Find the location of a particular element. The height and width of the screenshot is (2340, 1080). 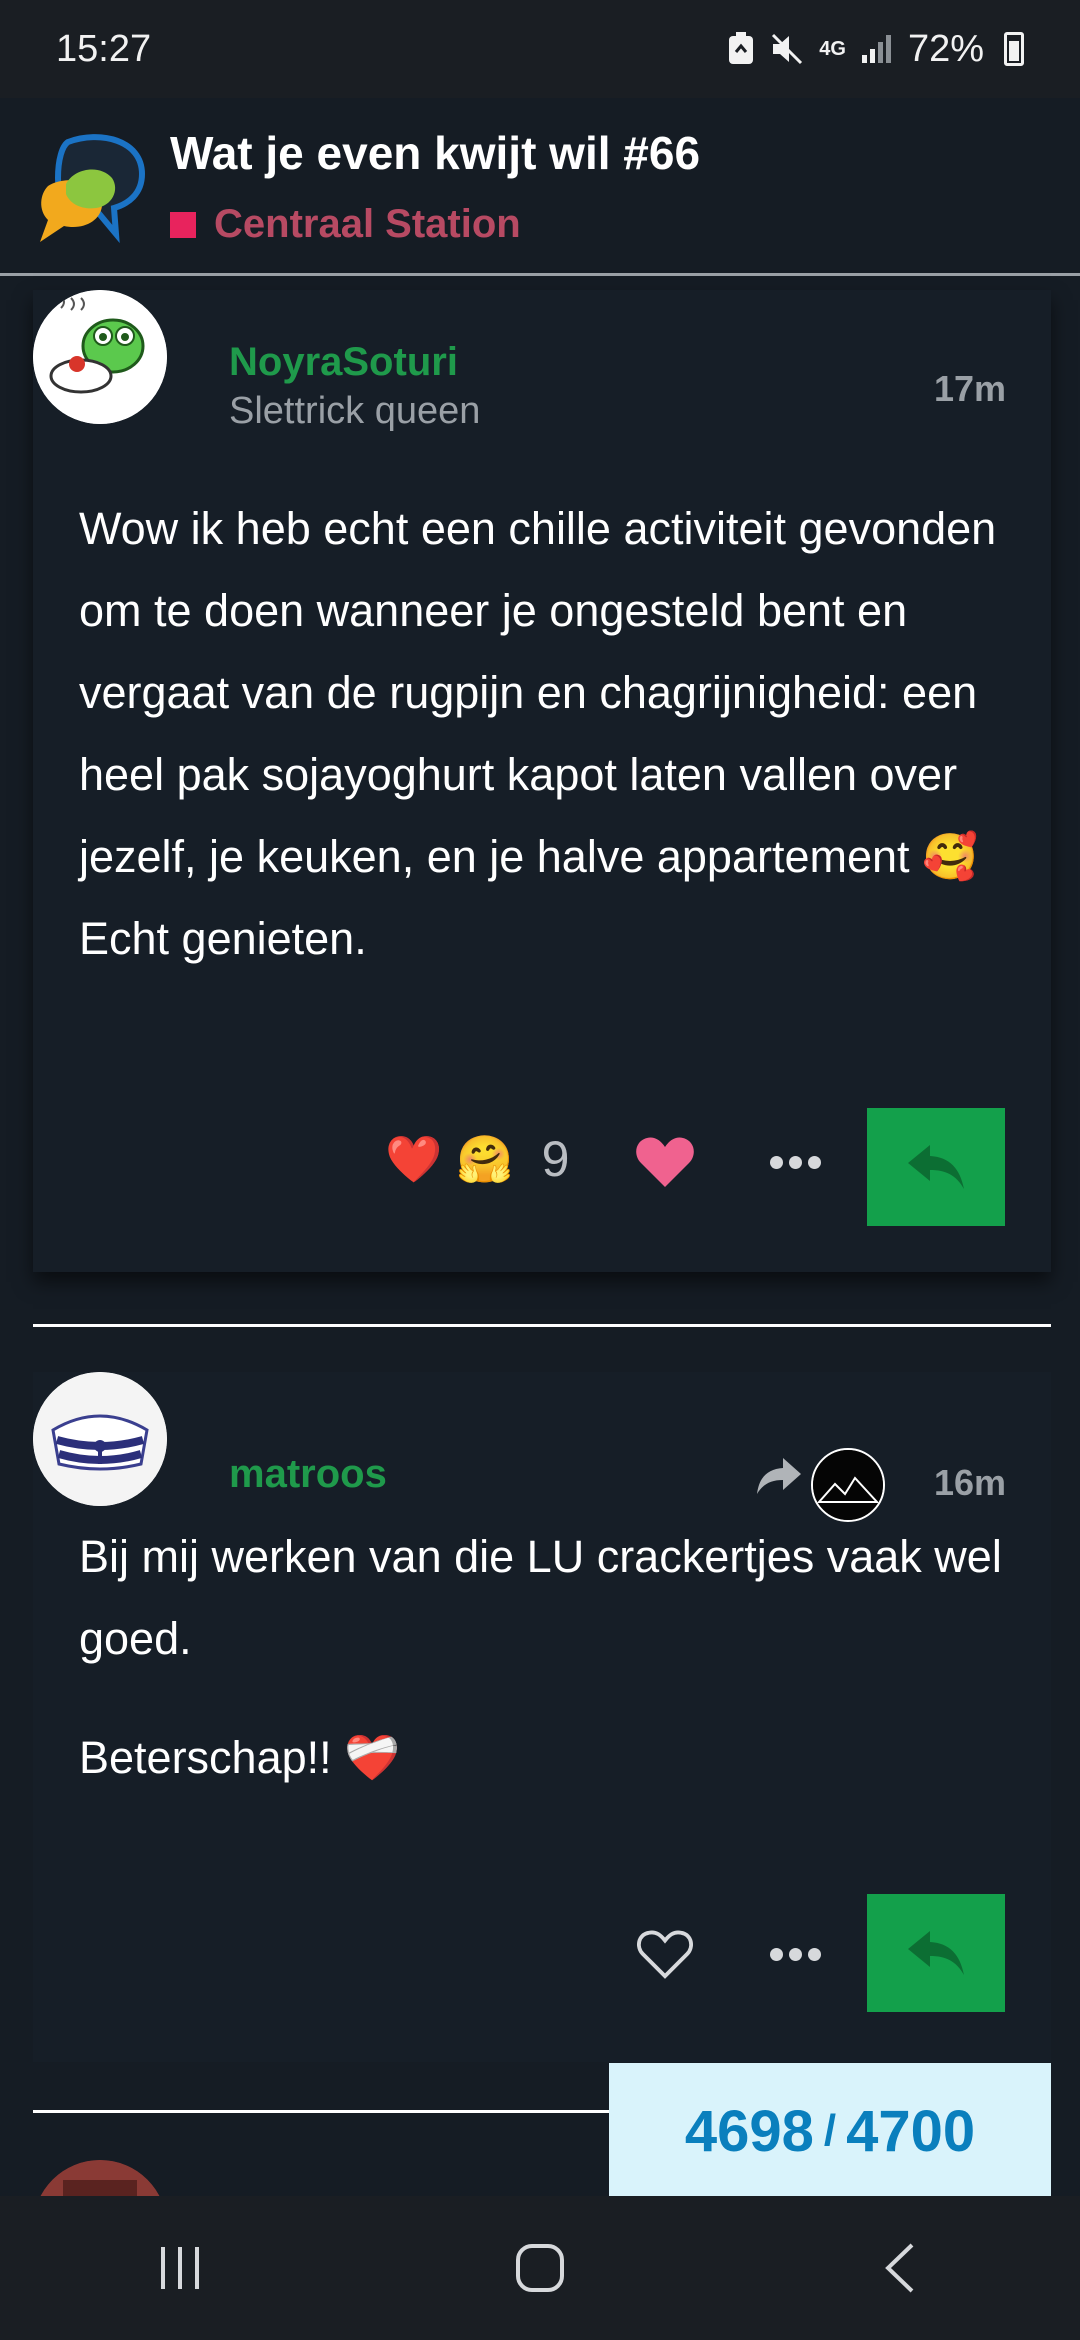

status-bar: 15:27 4G 72% is located at coordinates (540, 49).